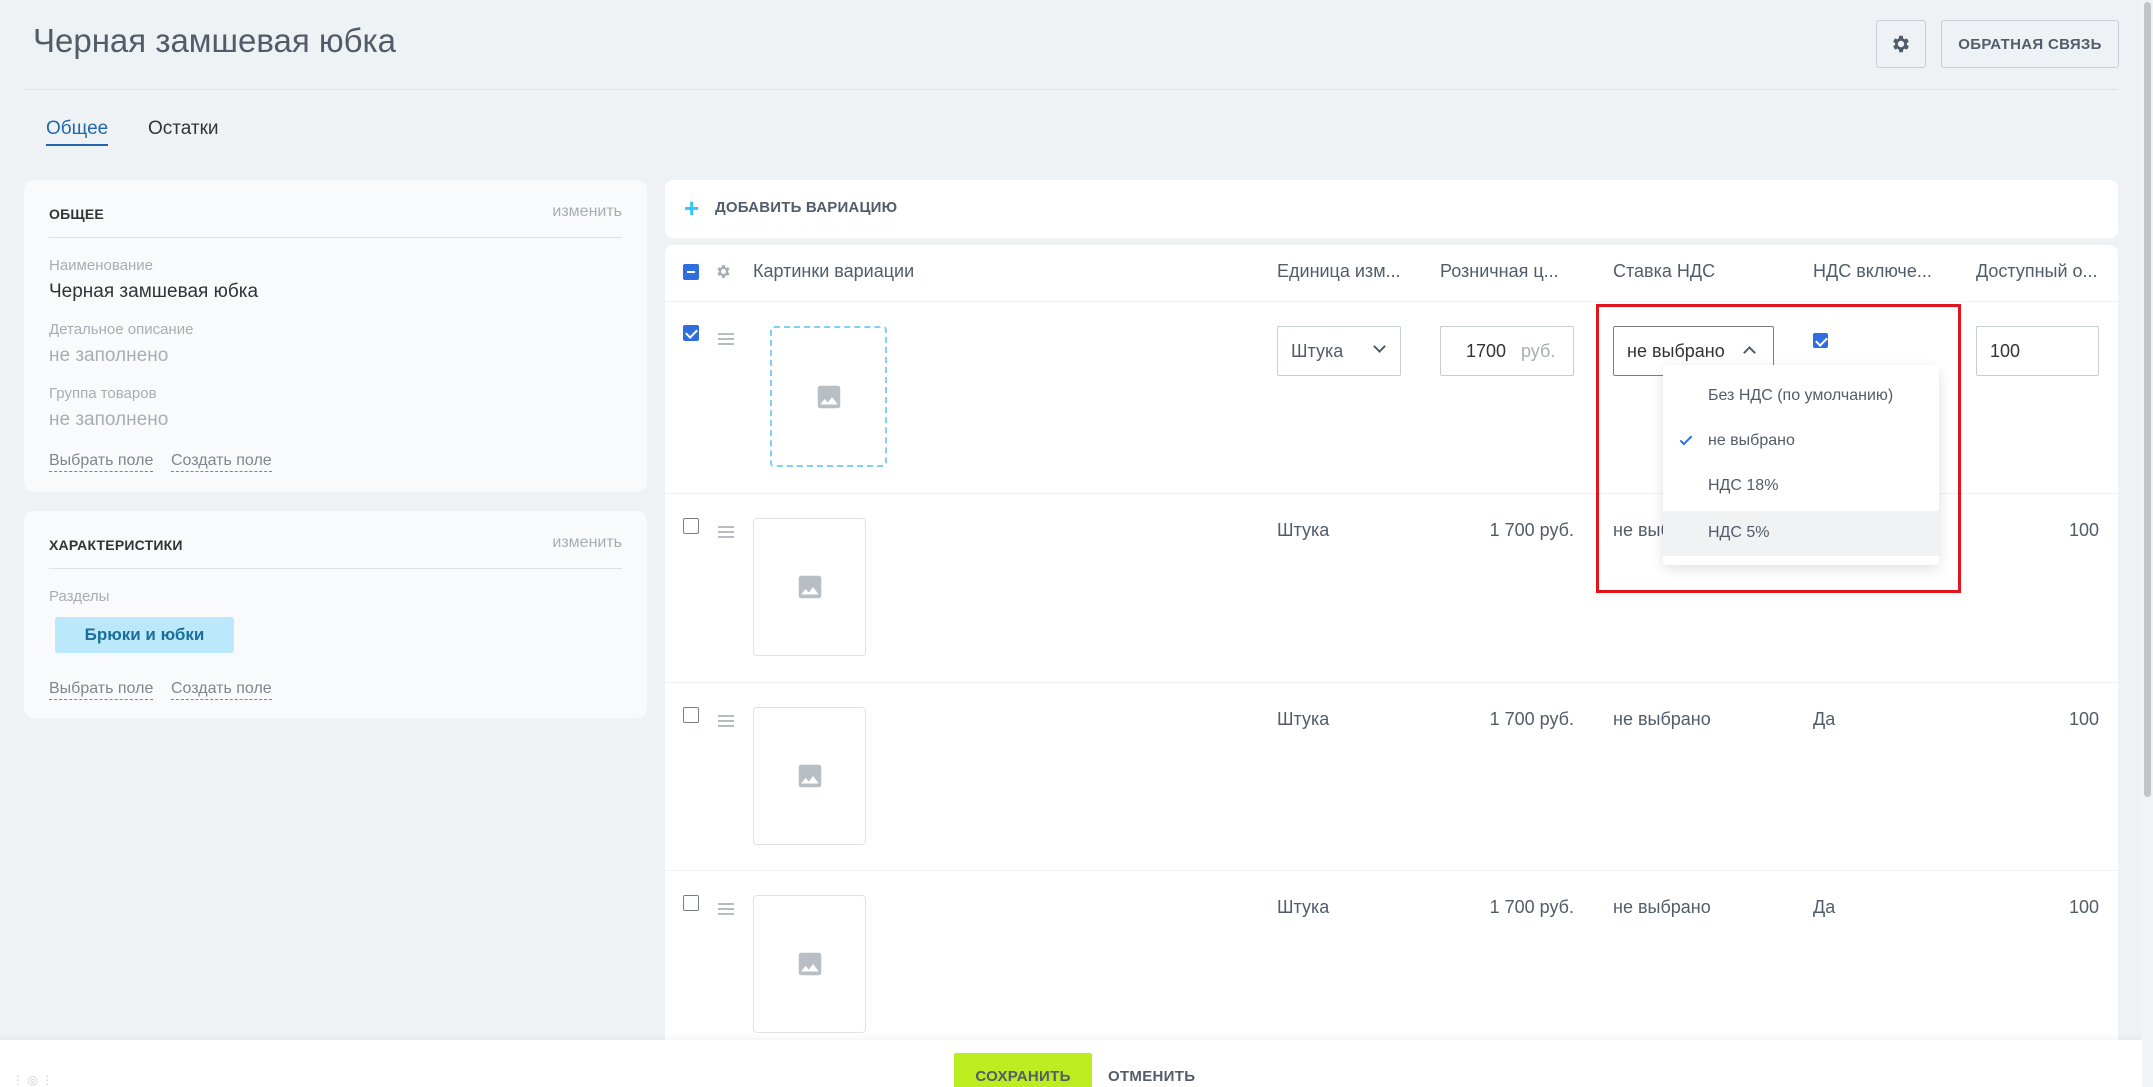 The height and width of the screenshot is (1087, 2153). What do you see at coordinates (101, 265) in the screenshot?
I see `name-label: Наименование` at bounding box center [101, 265].